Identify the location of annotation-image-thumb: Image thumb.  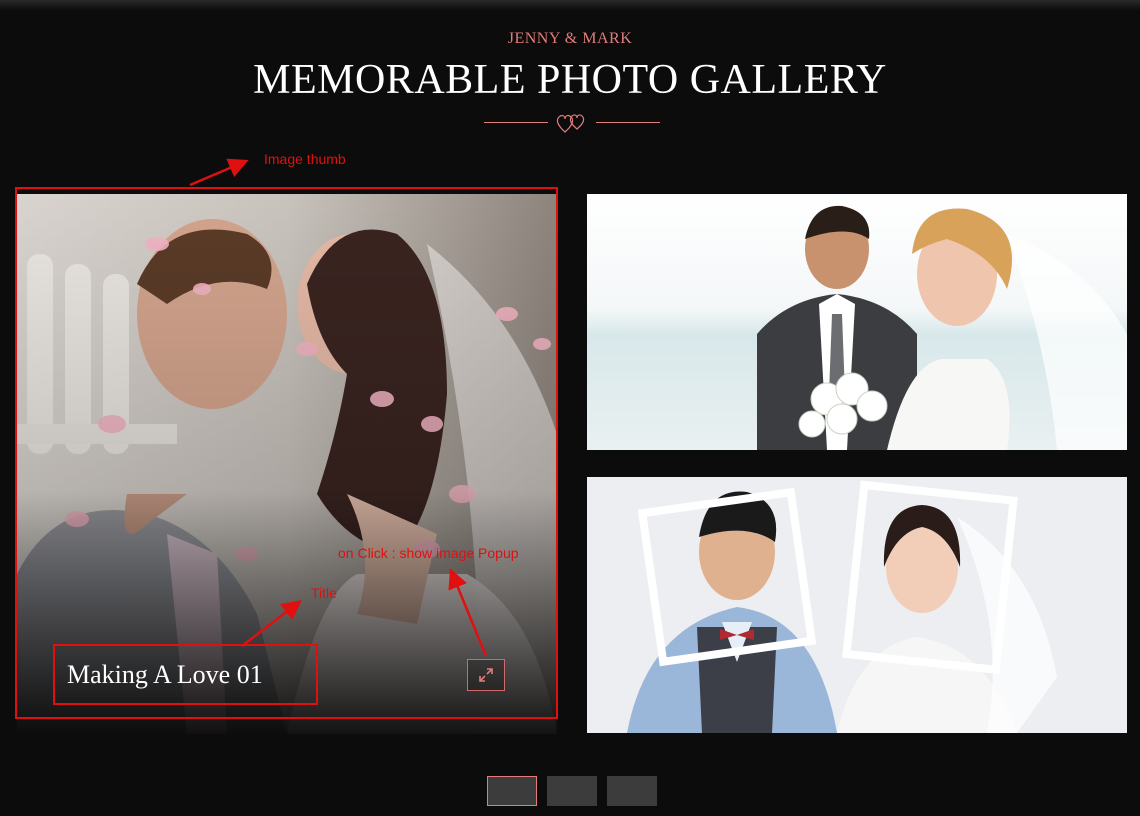
(305, 159).